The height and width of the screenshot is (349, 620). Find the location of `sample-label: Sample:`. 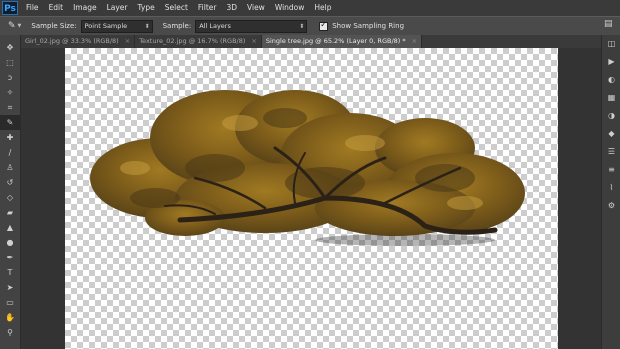

sample-label: Sample: is located at coordinates (177, 26).